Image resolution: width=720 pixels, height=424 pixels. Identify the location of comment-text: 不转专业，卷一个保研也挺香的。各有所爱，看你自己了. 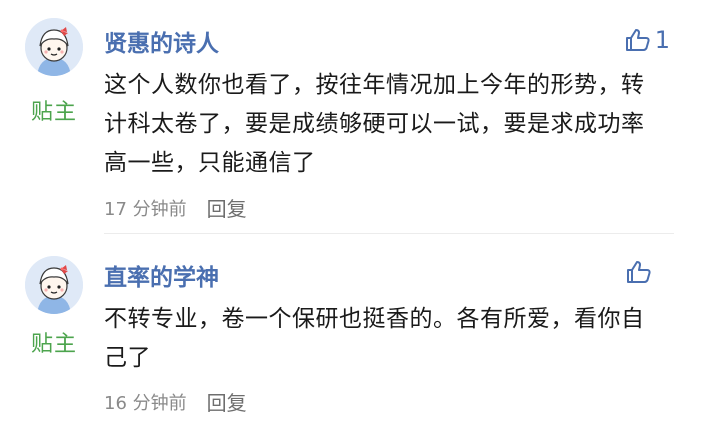
(374, 338).